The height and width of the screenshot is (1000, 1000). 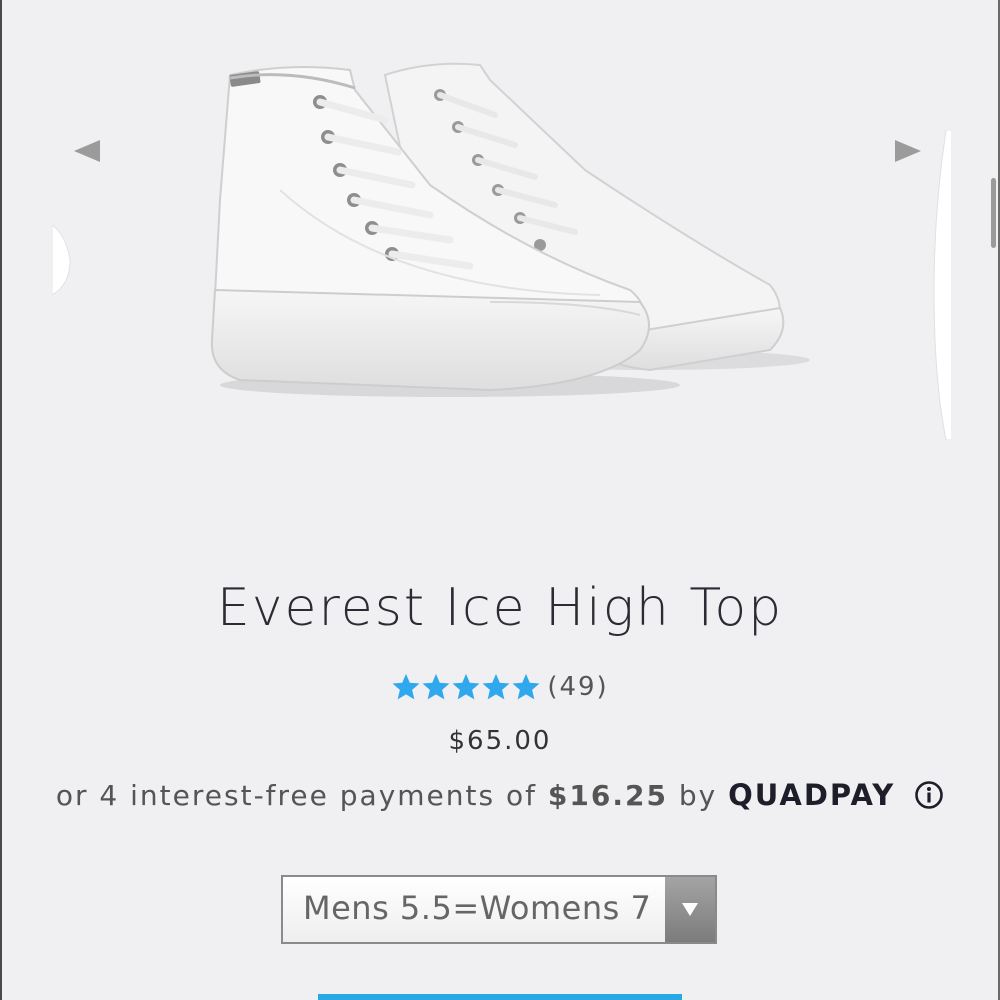 I want to click on review-count: (49), so click(x=577, y=687).